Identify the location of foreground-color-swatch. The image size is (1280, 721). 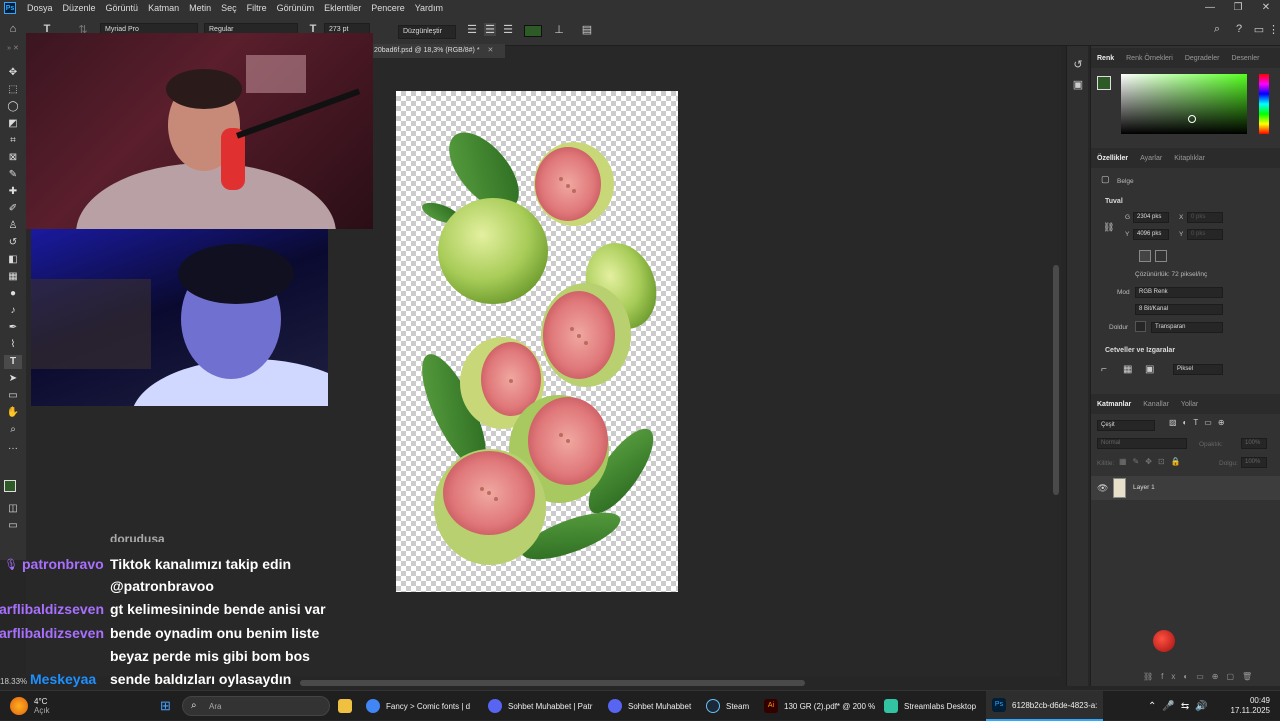
(10, 486).